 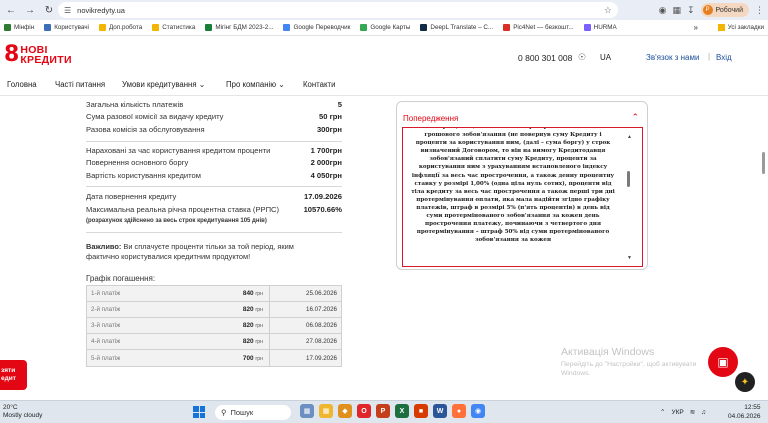 What do you see at coordinates (629, 137) in the screenshot?
I see `scroll-up-arrow-icon: ▲` at bounding box center [629, 137].